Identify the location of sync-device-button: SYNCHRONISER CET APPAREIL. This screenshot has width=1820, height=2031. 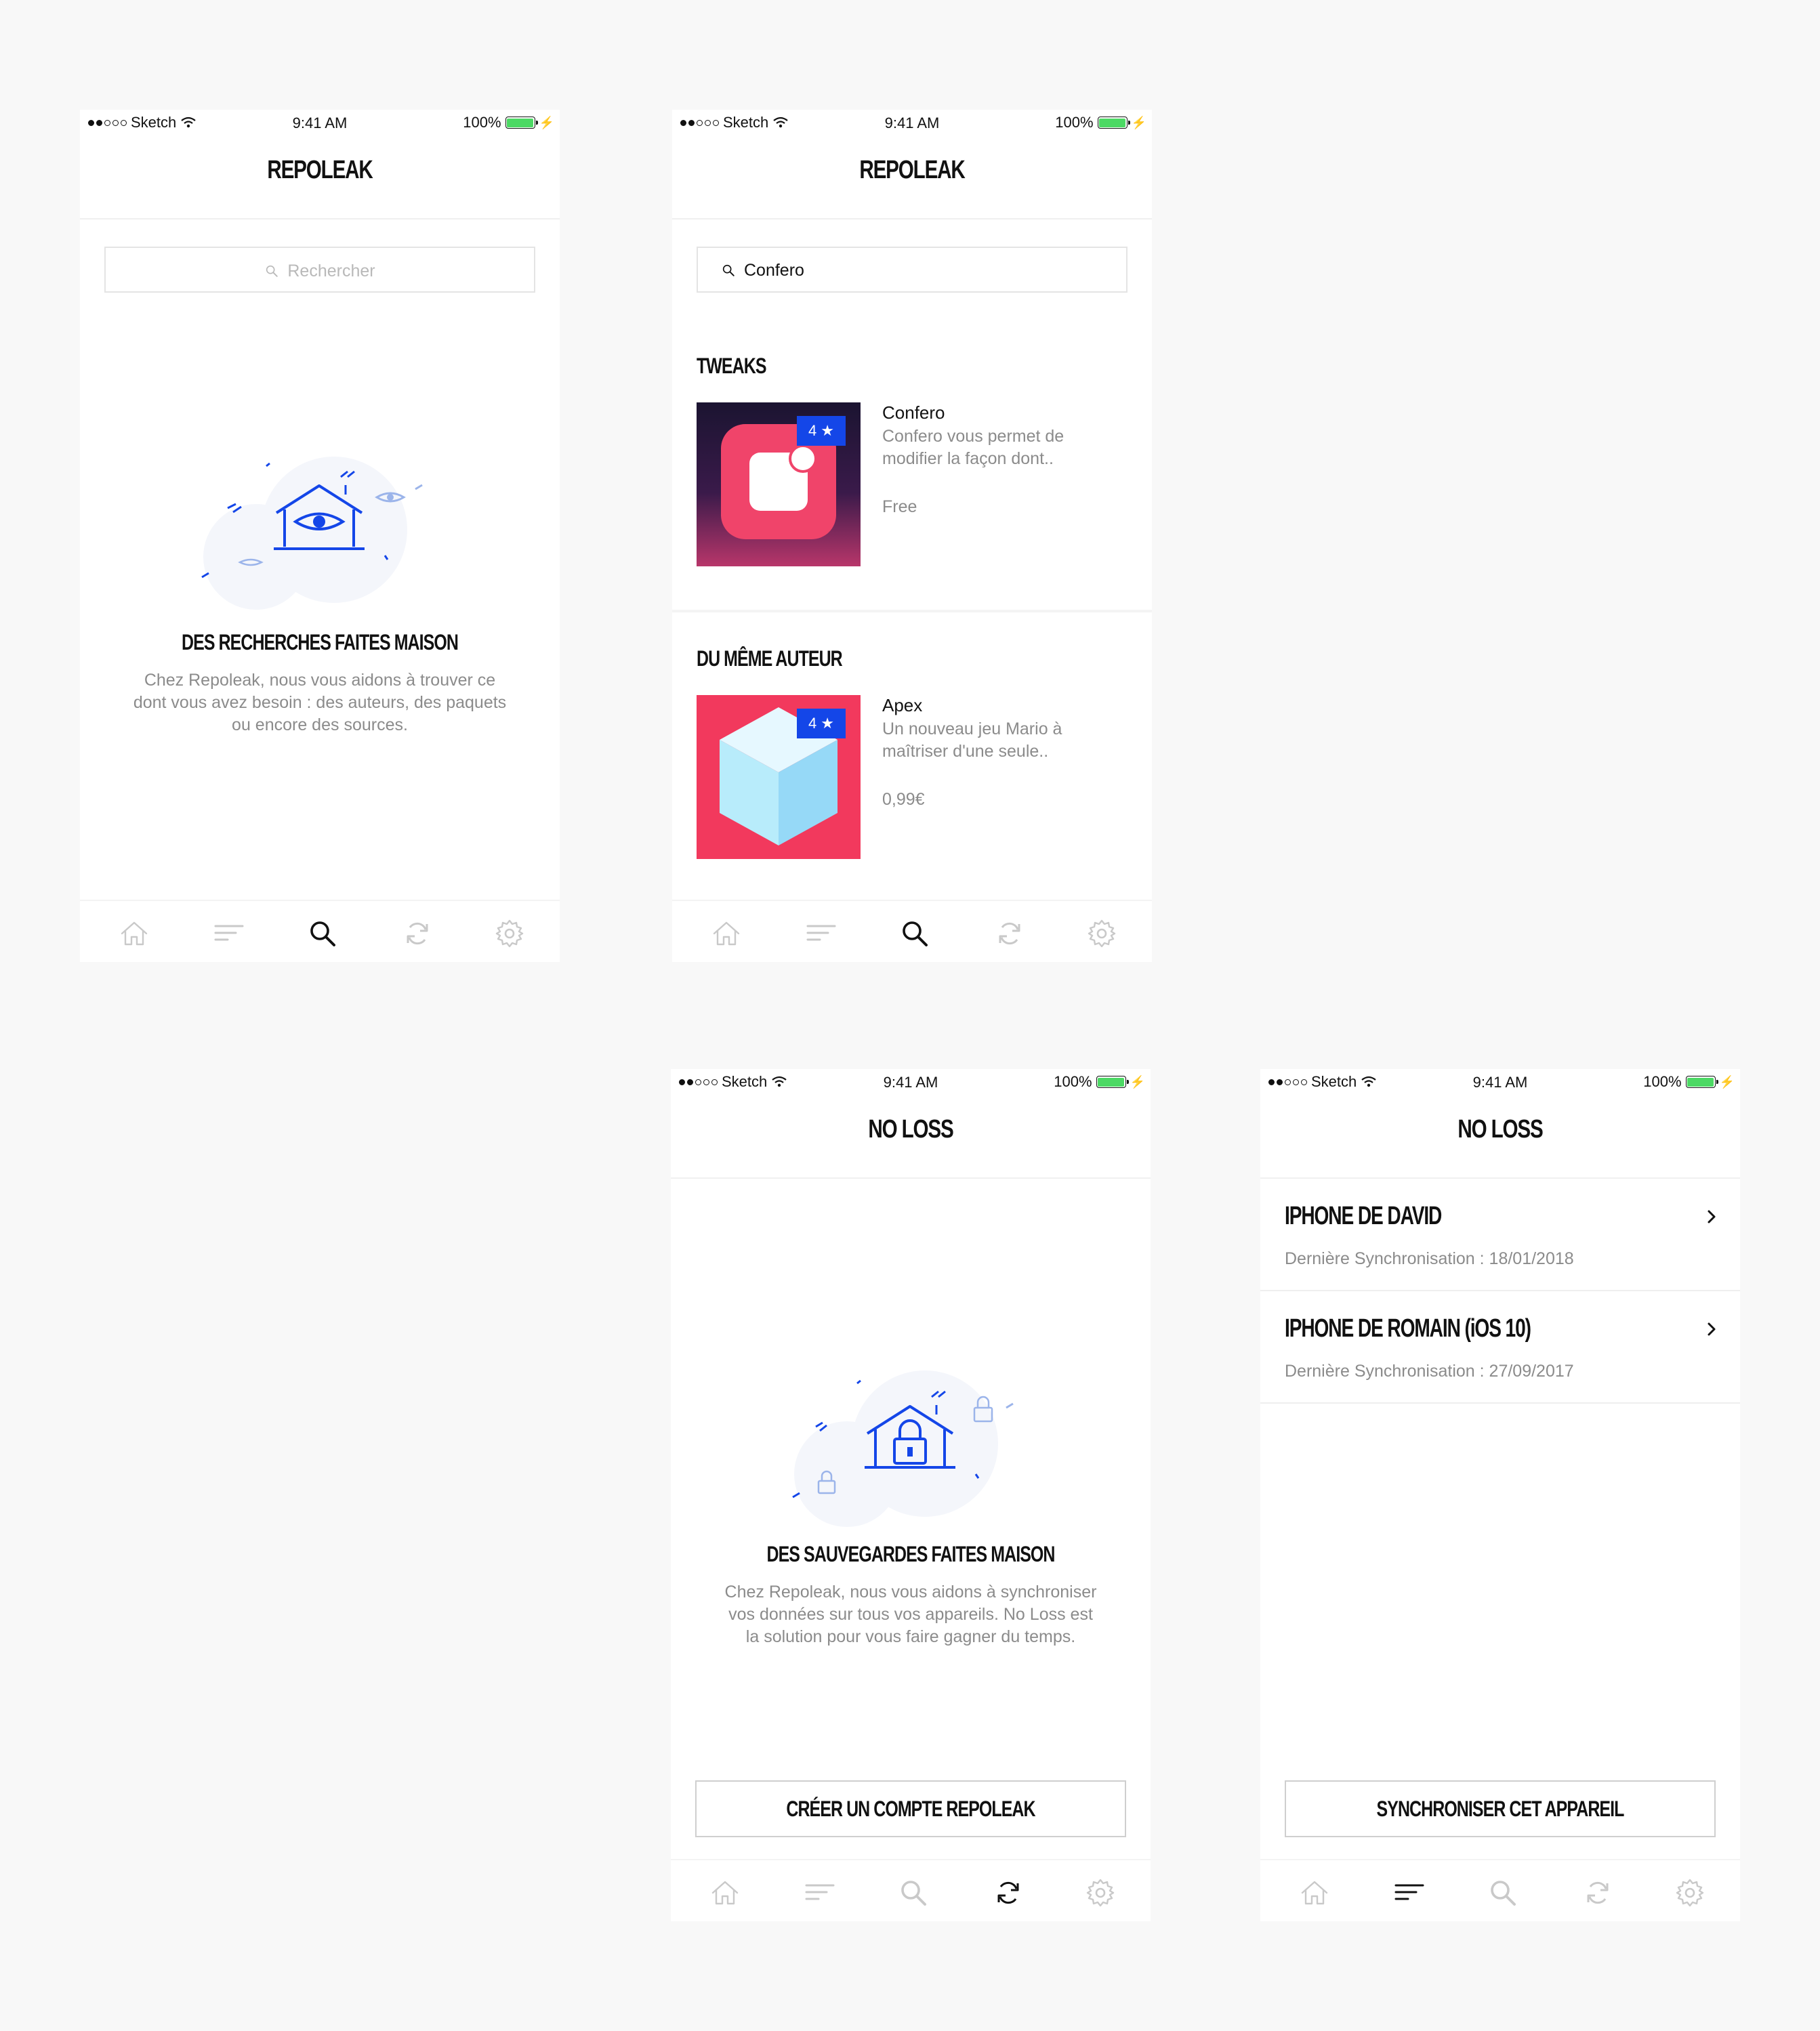
(1500, 1809).